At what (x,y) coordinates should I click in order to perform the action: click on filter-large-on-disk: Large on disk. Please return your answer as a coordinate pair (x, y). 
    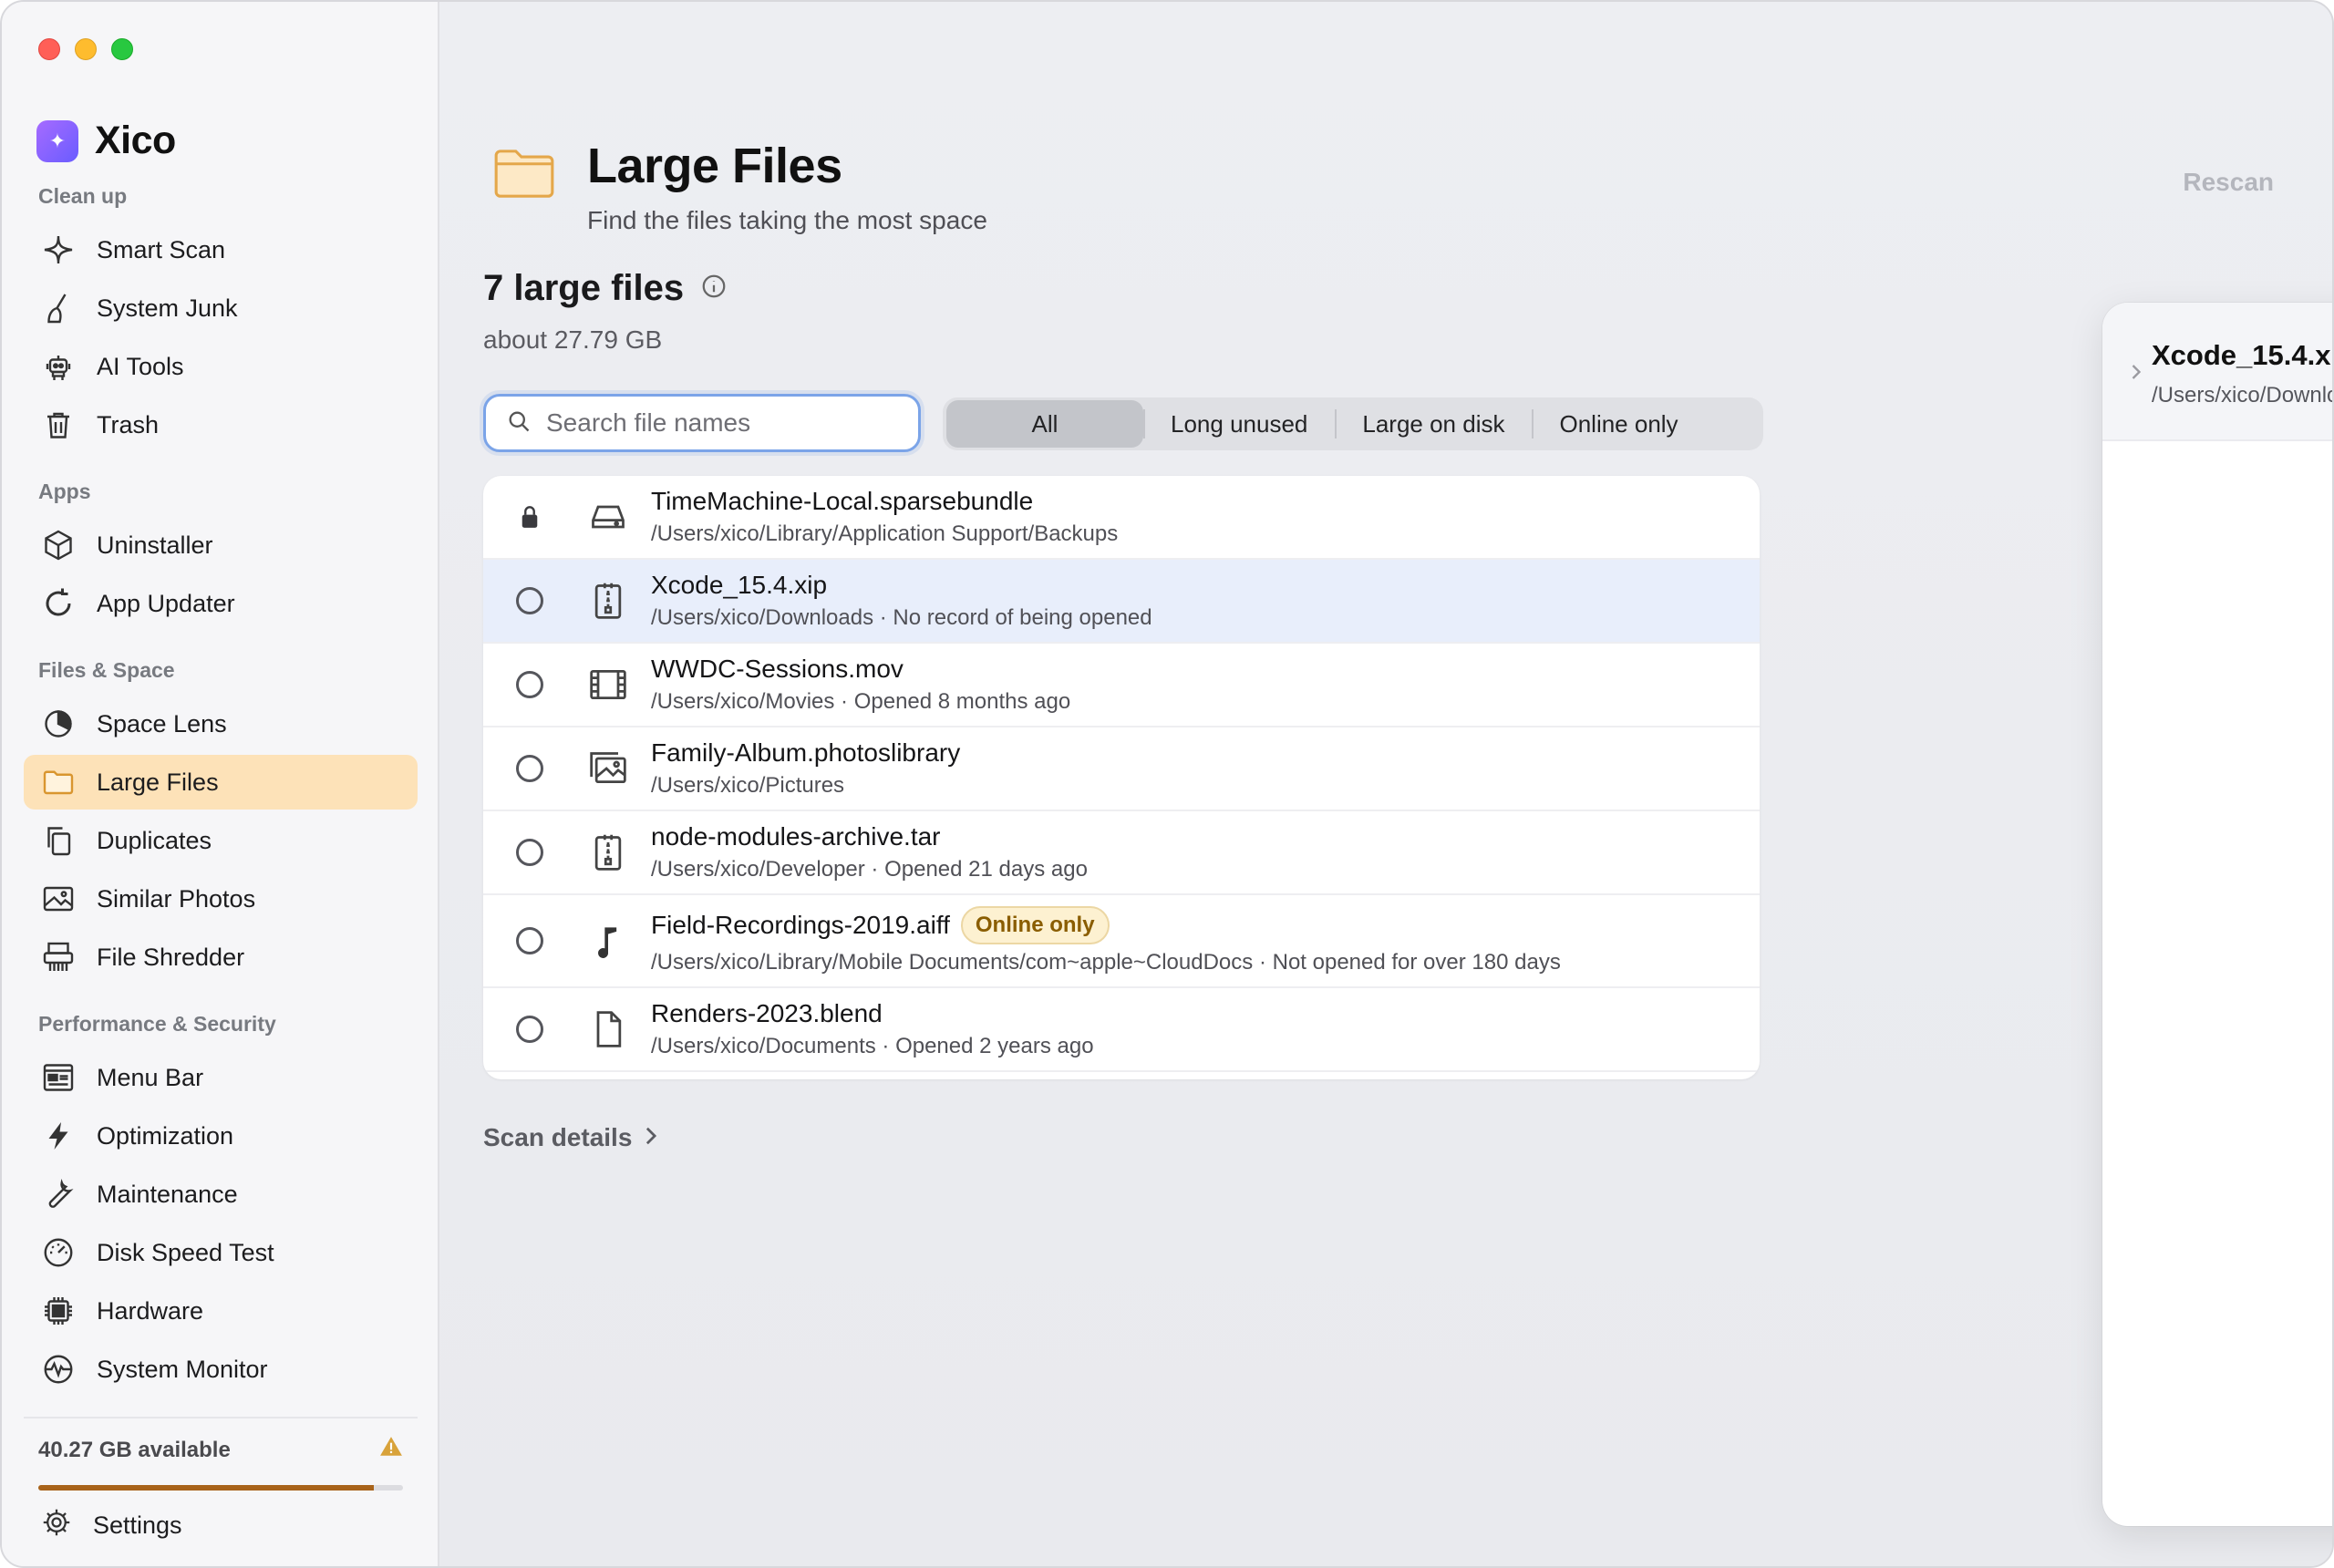
    Looking at the image, I should click on (1433, 424).